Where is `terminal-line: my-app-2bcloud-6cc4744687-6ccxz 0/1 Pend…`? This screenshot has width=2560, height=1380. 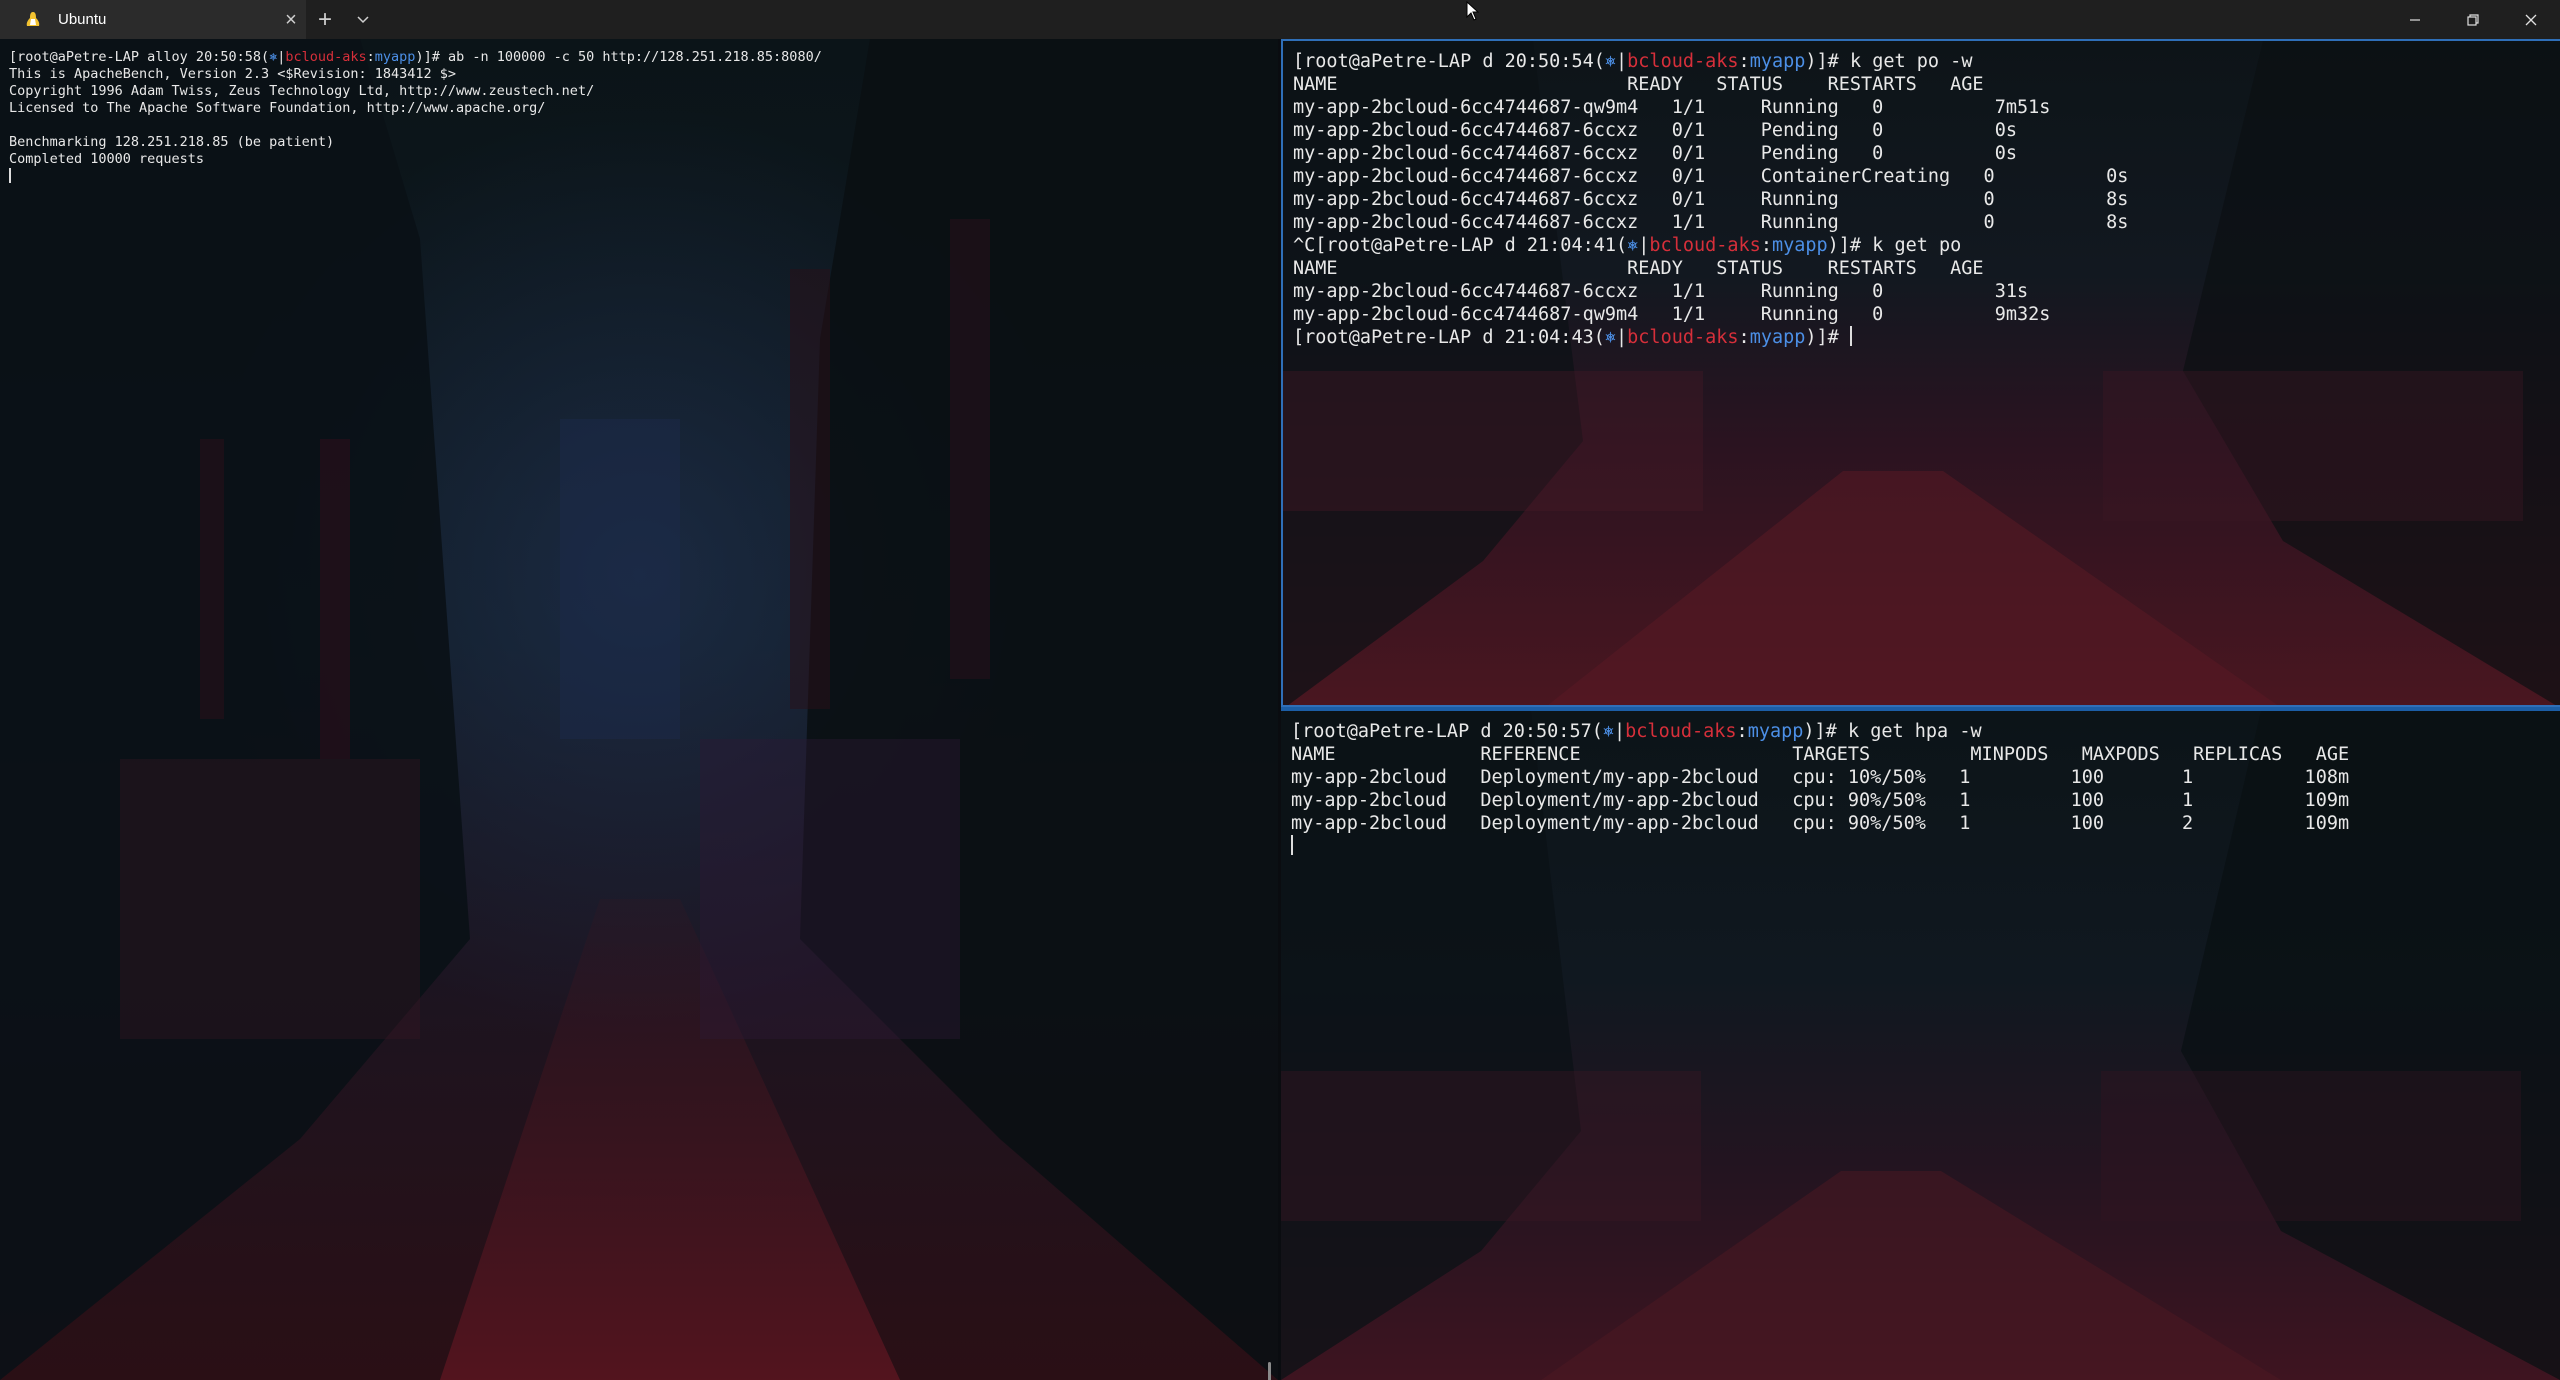
terminal-line: my-app-2bcloud-6cc4744687-6ccxz 0/1 Pend… is located at coordinates (1926, 153).